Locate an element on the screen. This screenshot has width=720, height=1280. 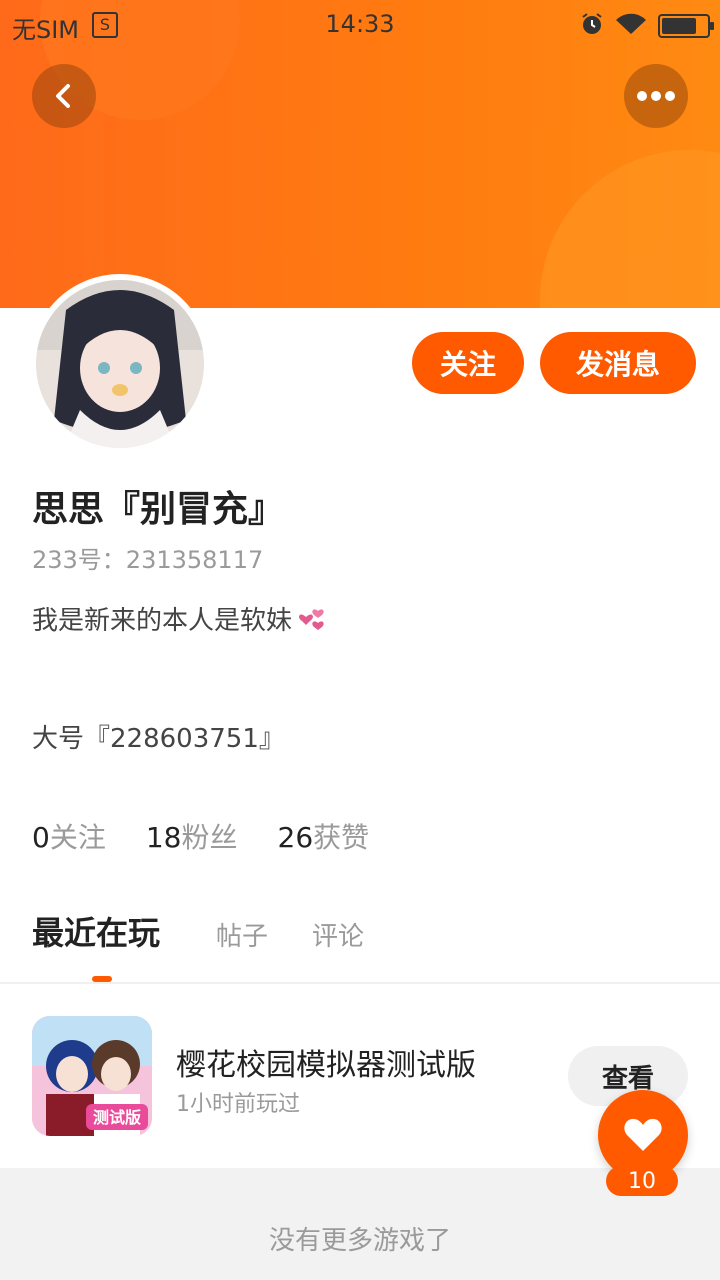
back-button is located at coordinates (64, 96).